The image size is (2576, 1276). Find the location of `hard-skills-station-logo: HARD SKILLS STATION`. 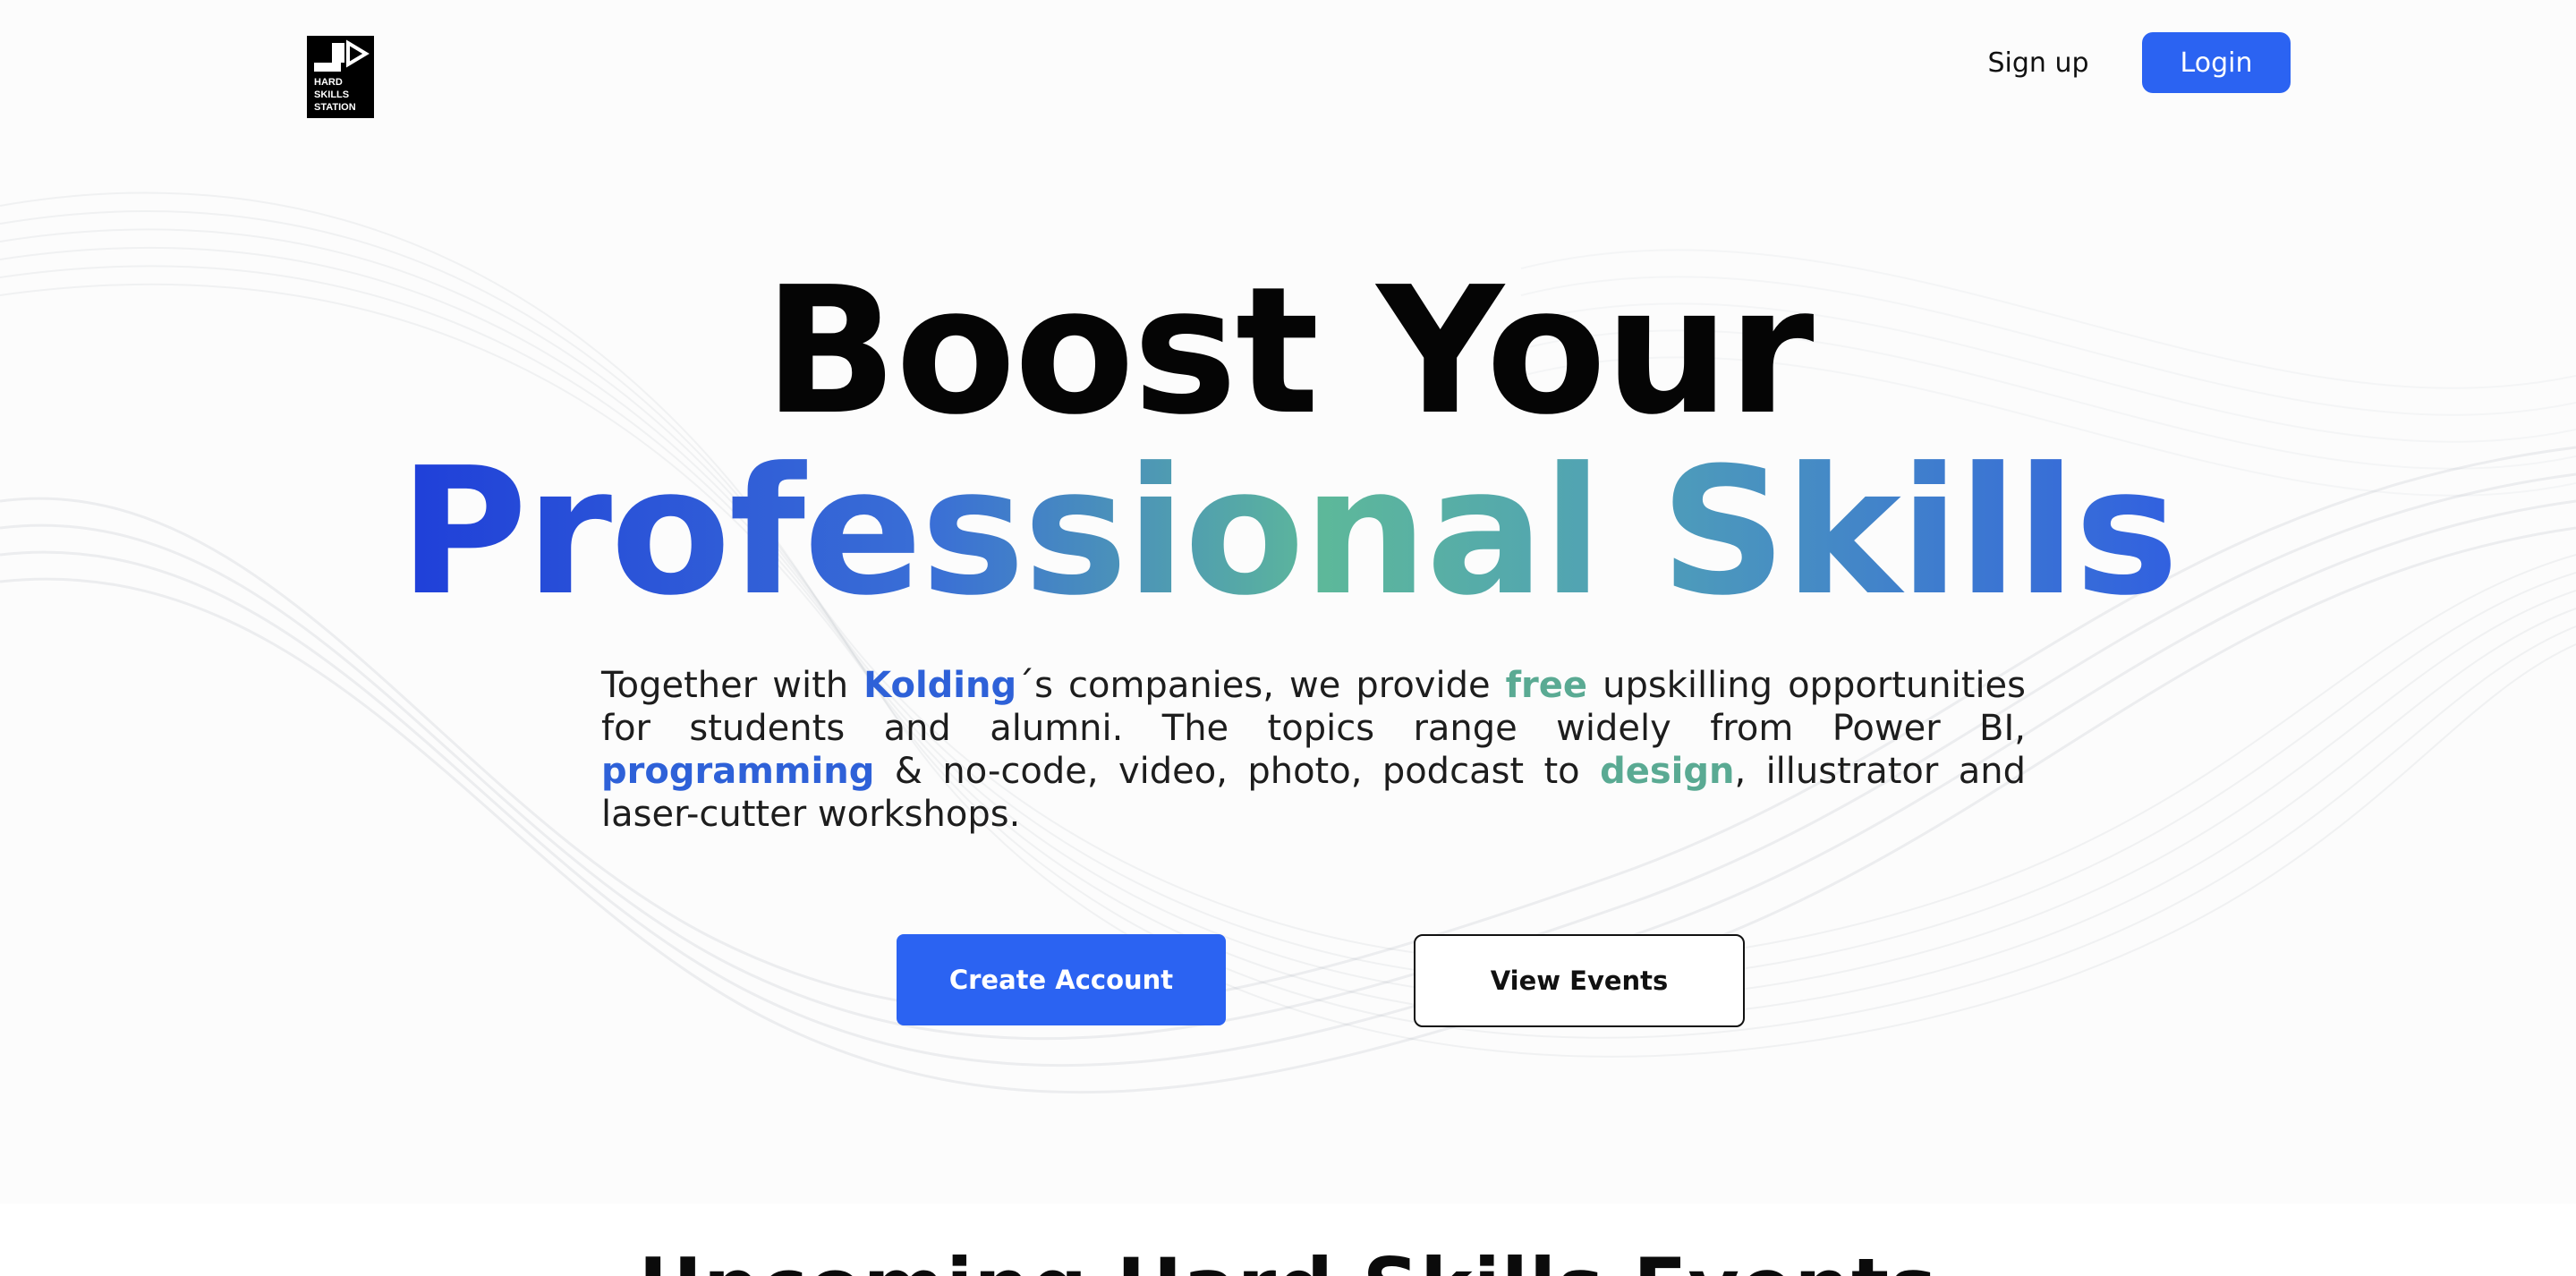

hard-skills-station-logo: HARD SKILLS STATION is located at coordinates (340, 77).